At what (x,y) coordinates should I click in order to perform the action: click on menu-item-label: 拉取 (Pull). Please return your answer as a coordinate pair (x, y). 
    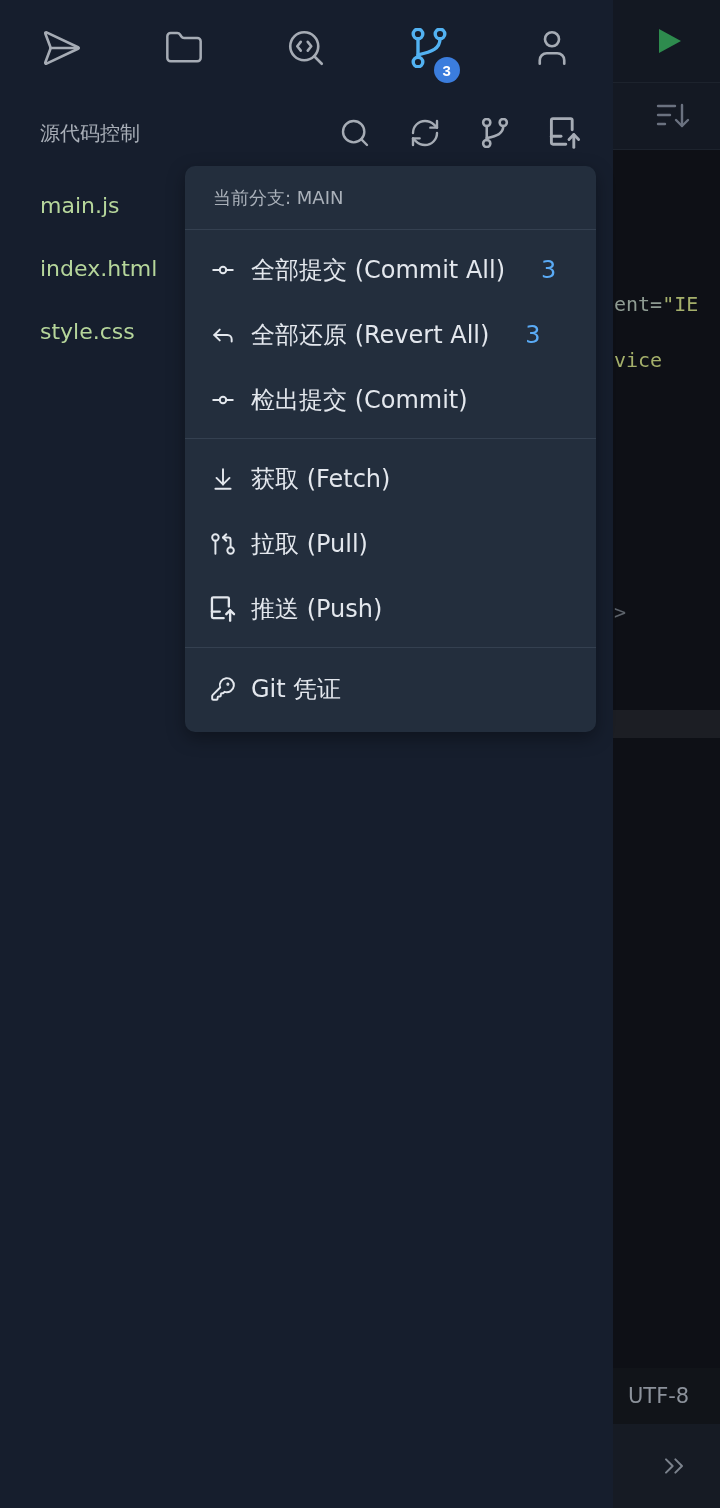
    Looking at the image, I should click on (309, 544).